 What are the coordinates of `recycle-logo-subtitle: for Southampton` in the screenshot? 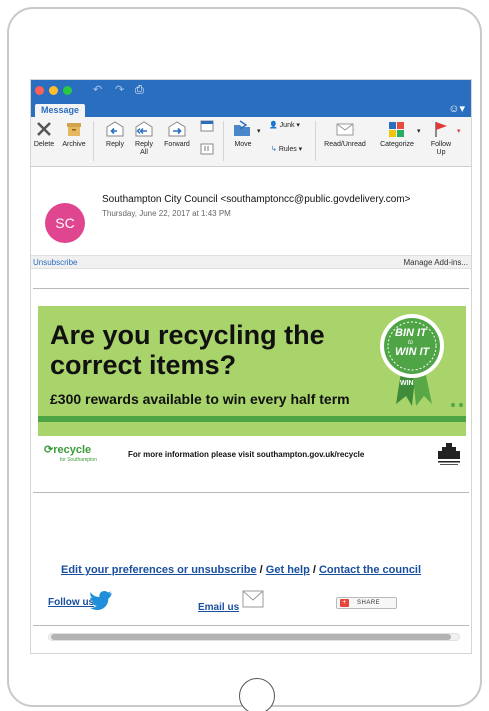 It's located at (78, 460).